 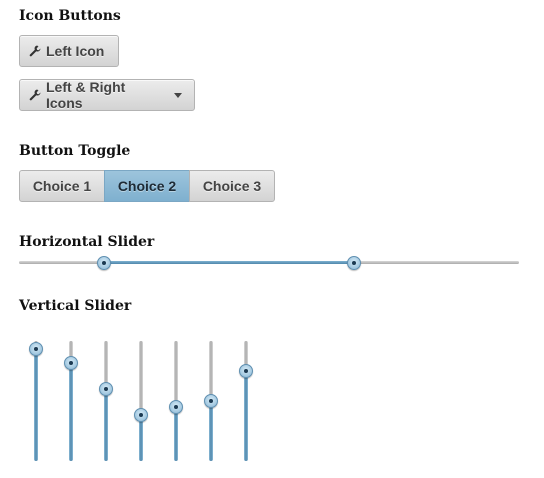 I want to click on toggle-choice-2: Choice 2, so click(x=147, y=186).